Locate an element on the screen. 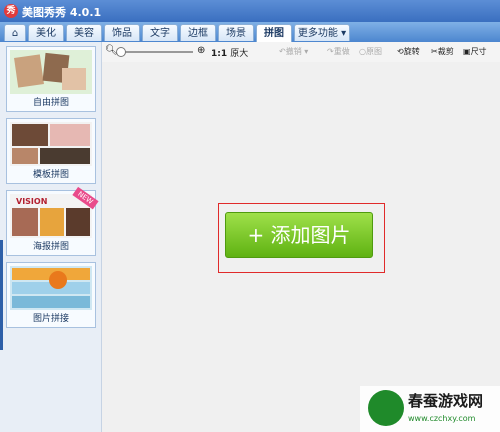 This screenshot has width=500, height=432. size-button: ▣尺寸 is located at coordinates (475, 51).